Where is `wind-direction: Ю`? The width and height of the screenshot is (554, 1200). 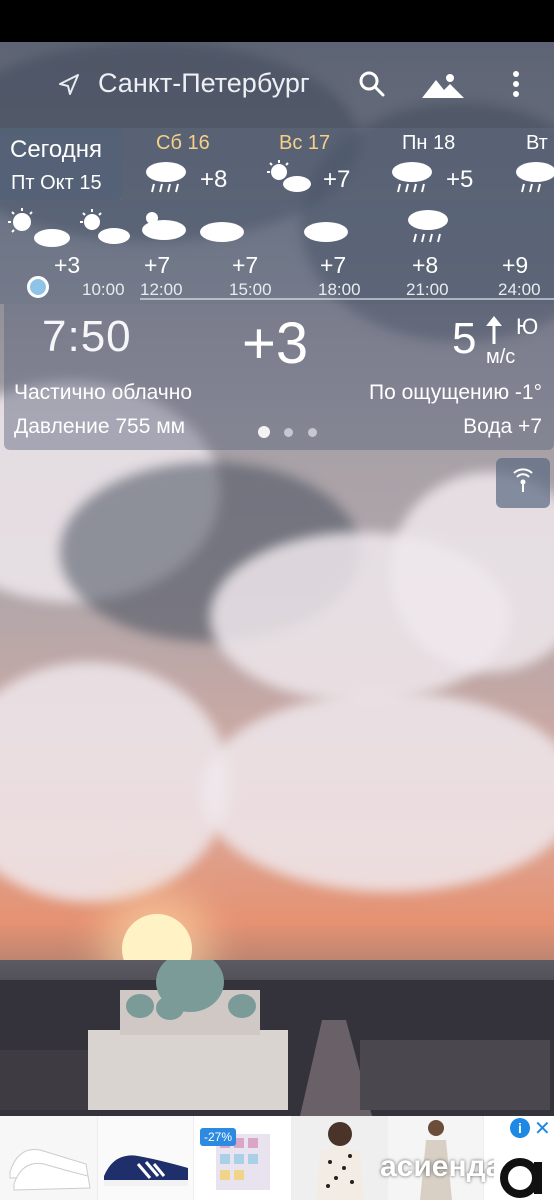
wind-direction: Ю is located at coordinates (527, 326).